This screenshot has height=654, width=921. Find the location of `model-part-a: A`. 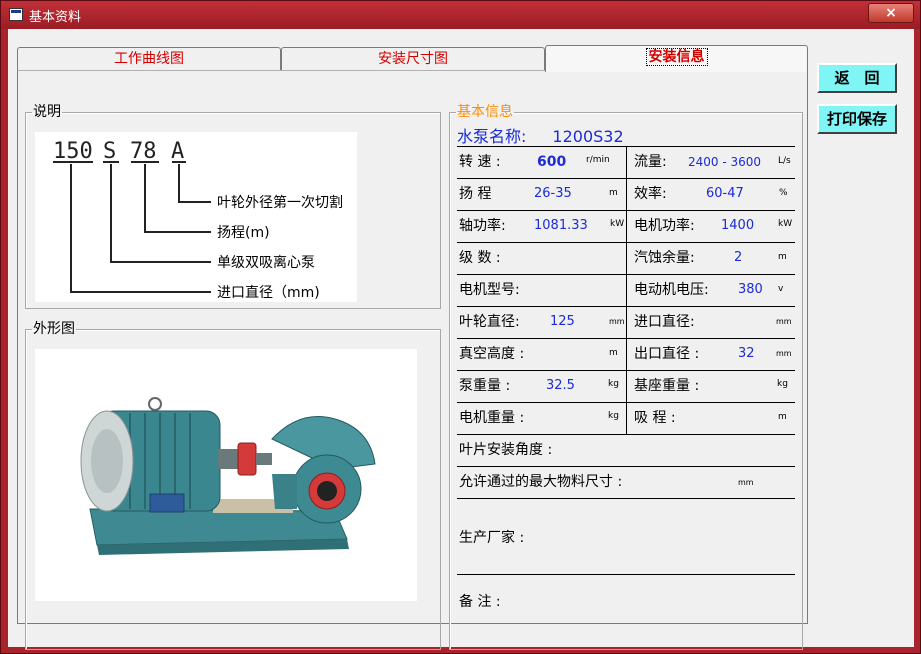

model-part-a: A is located at coordinates (177, 151).